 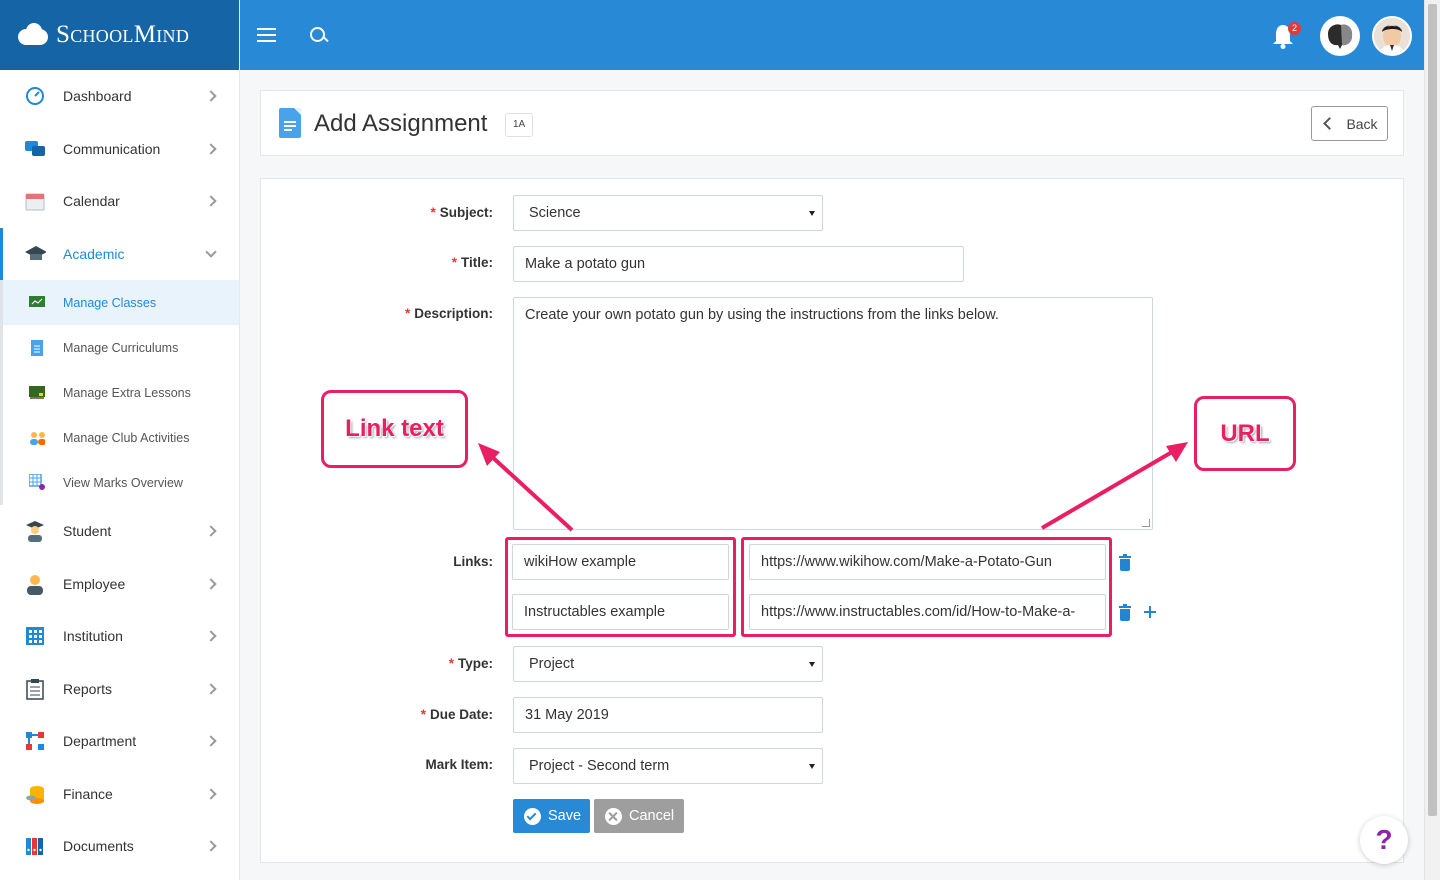 What do you see at coordinates (519, 125) in the screenshot?
I see `class-badge: 1A` at bounding box center [519, 125].